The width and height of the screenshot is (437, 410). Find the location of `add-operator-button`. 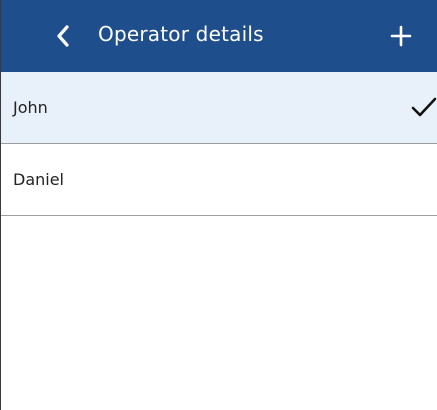

add-operator-button is located at coordinates (401, 36).